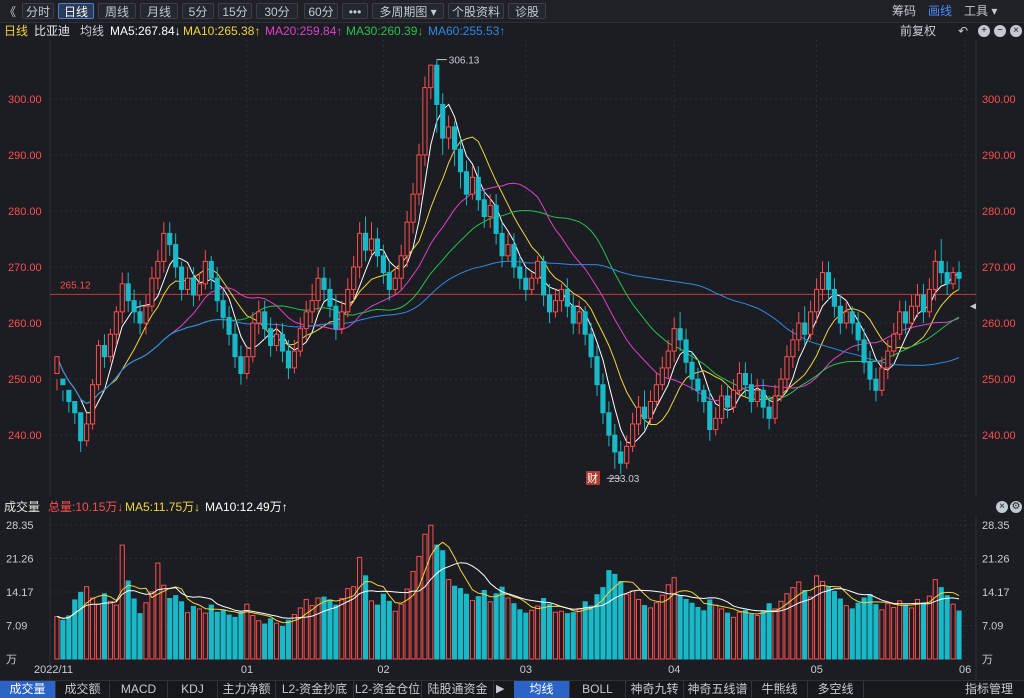 This screenshot has width=1024, height=698. I want to click on toolbar-button-4: 5分, so click(198, 11).